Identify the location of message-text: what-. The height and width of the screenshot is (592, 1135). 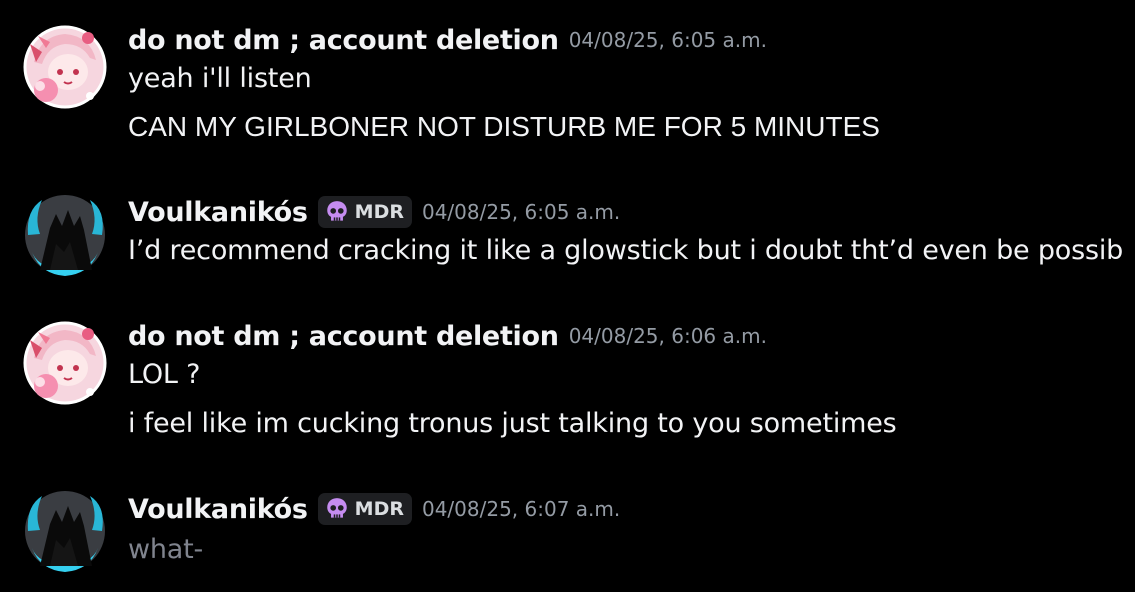
(166, 549).